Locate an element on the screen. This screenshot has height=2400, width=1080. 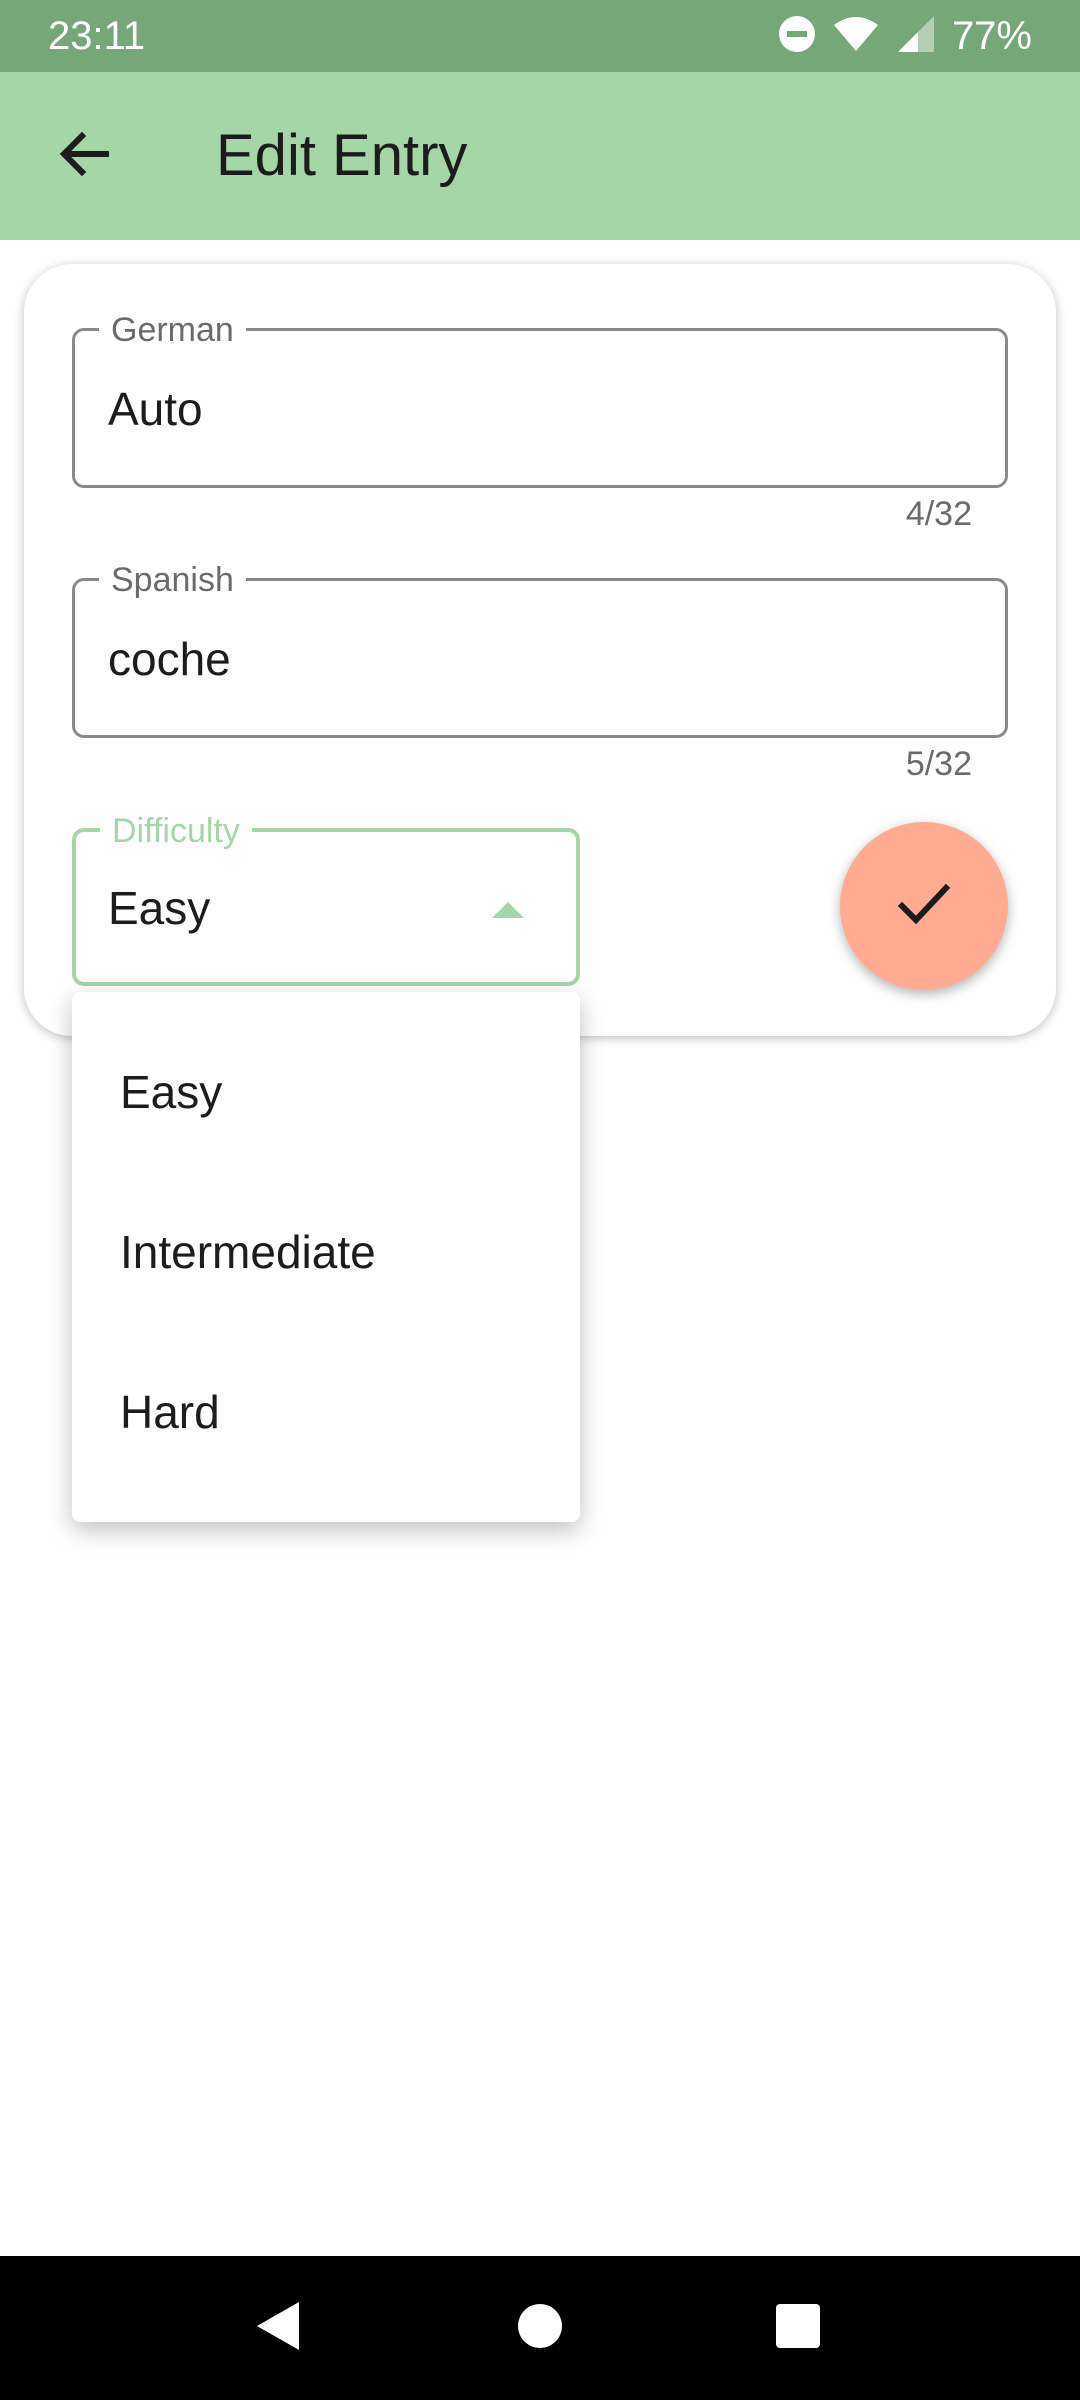
do-not-disturb-icon is located at coordinates (797, 36).